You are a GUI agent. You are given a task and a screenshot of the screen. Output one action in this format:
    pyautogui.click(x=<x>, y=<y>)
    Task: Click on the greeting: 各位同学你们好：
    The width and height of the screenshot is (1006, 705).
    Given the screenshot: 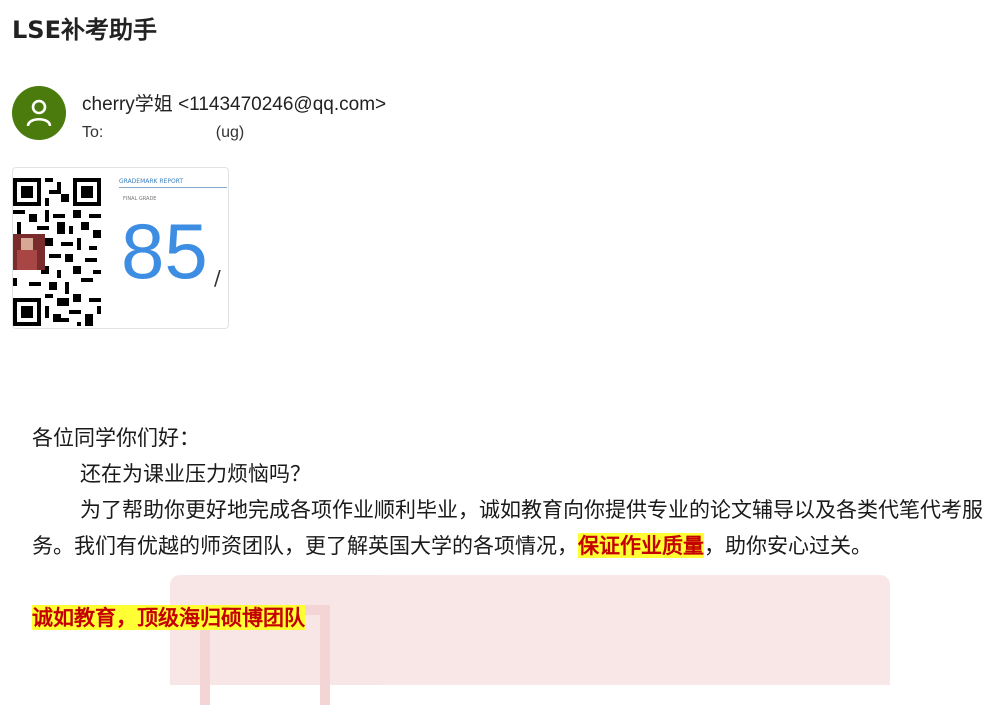 What is the action you would take?
    pyautogui.click(x=116, y=438)
    